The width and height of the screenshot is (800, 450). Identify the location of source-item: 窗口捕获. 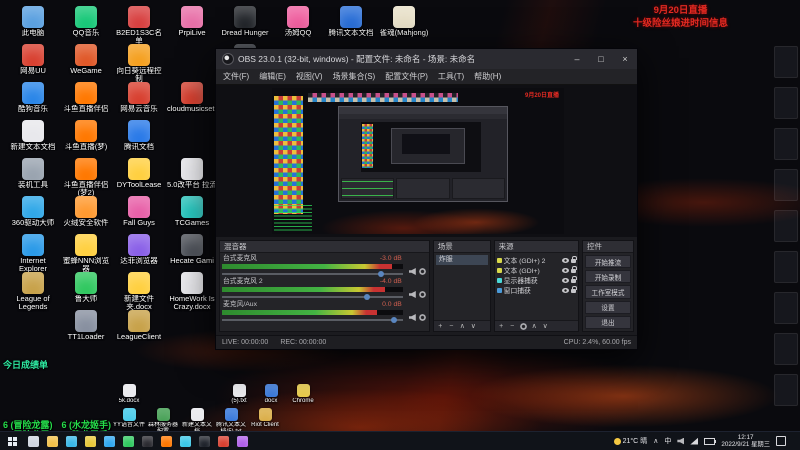
(536, 290).